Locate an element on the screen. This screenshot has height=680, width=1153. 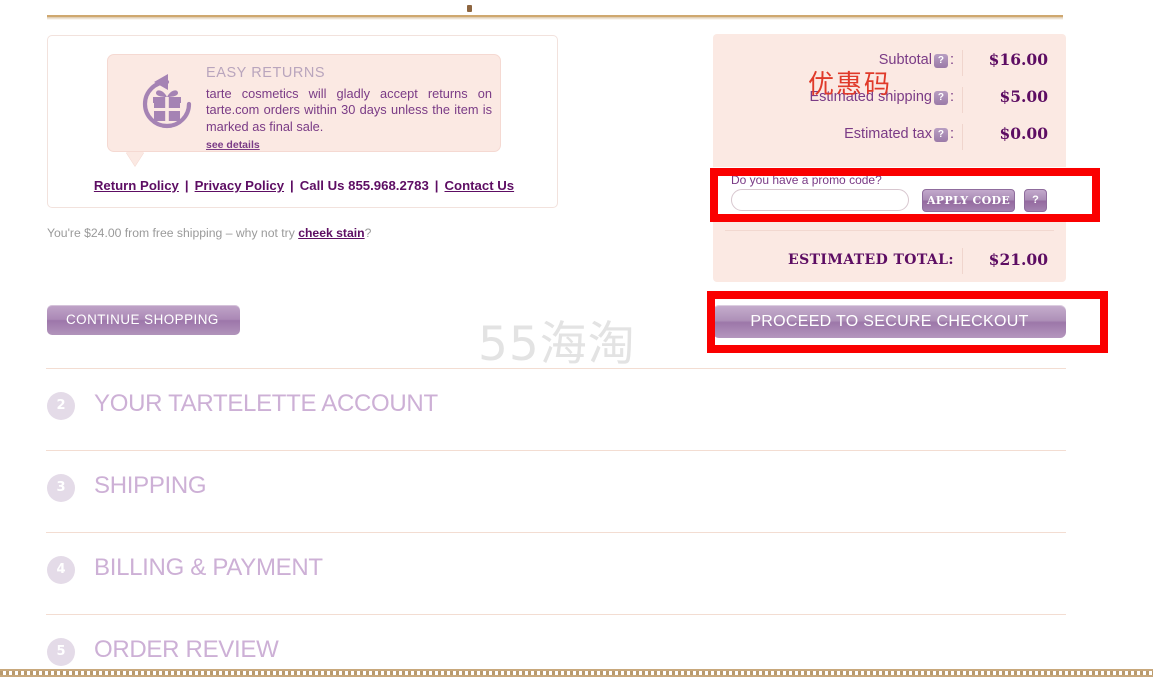
step-number-3: 3 is located at coordinates (61, 488).